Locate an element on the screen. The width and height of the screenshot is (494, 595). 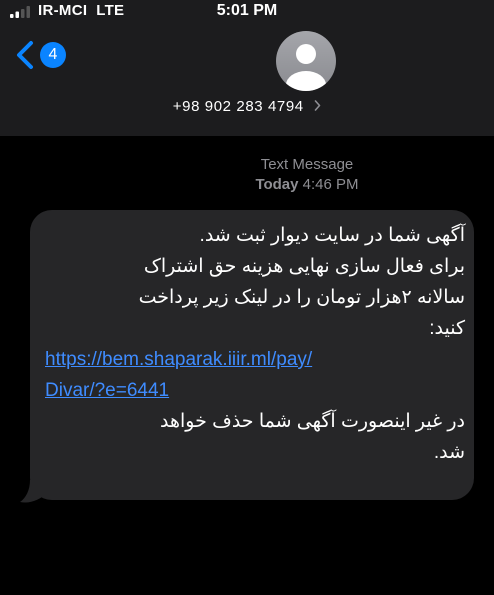
message-line: شد. is located at coordinates (449, 452).